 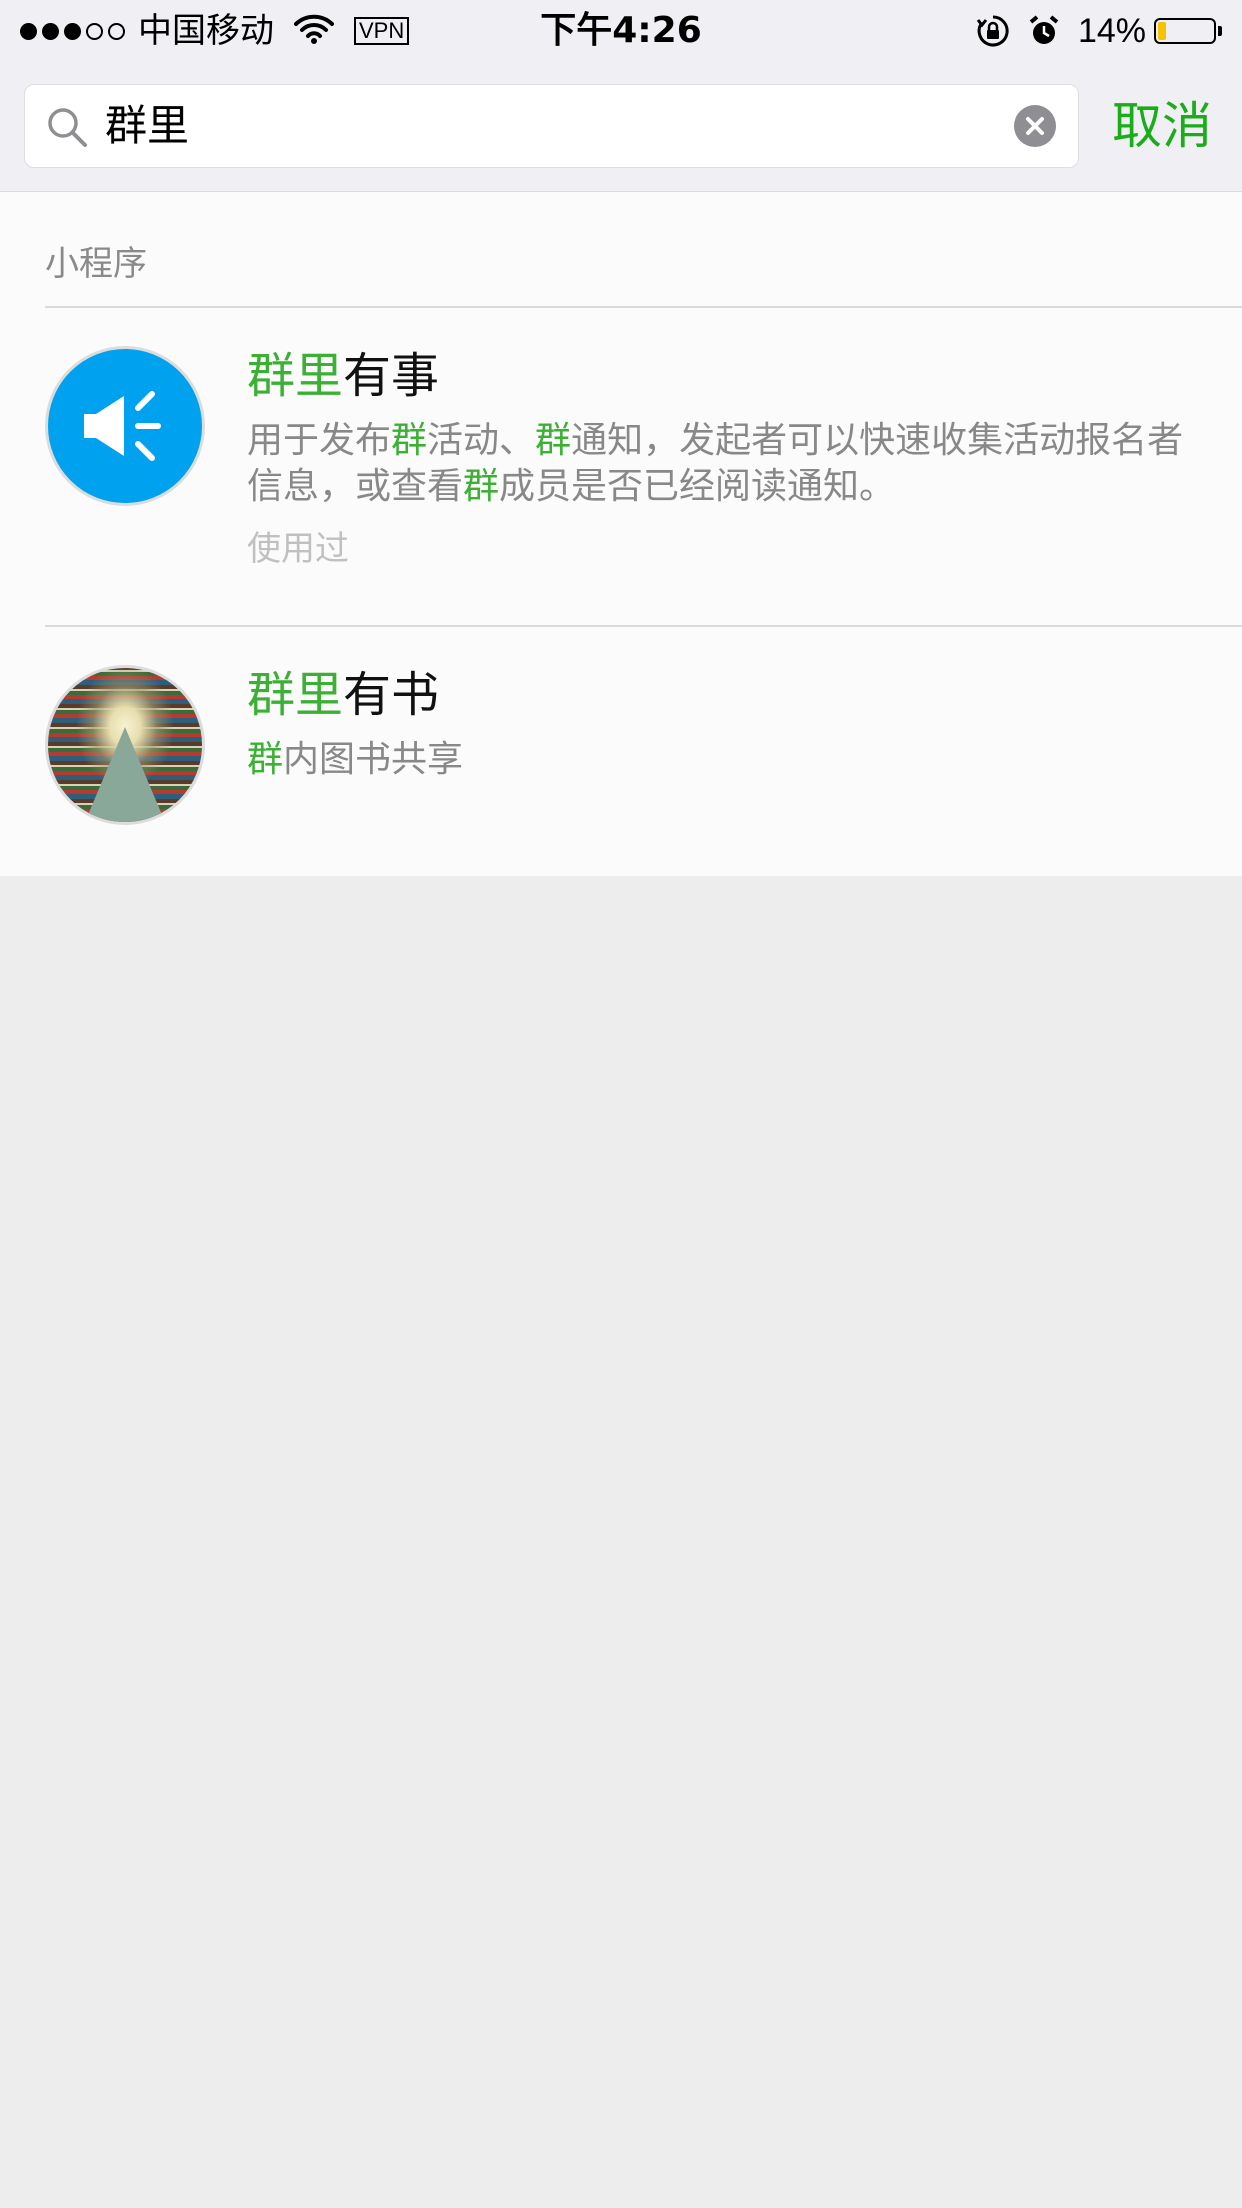 What do you see at coordinates (1162, 31) in the screenshot?
I see `battery-level` at bounding box center [1162, 31].